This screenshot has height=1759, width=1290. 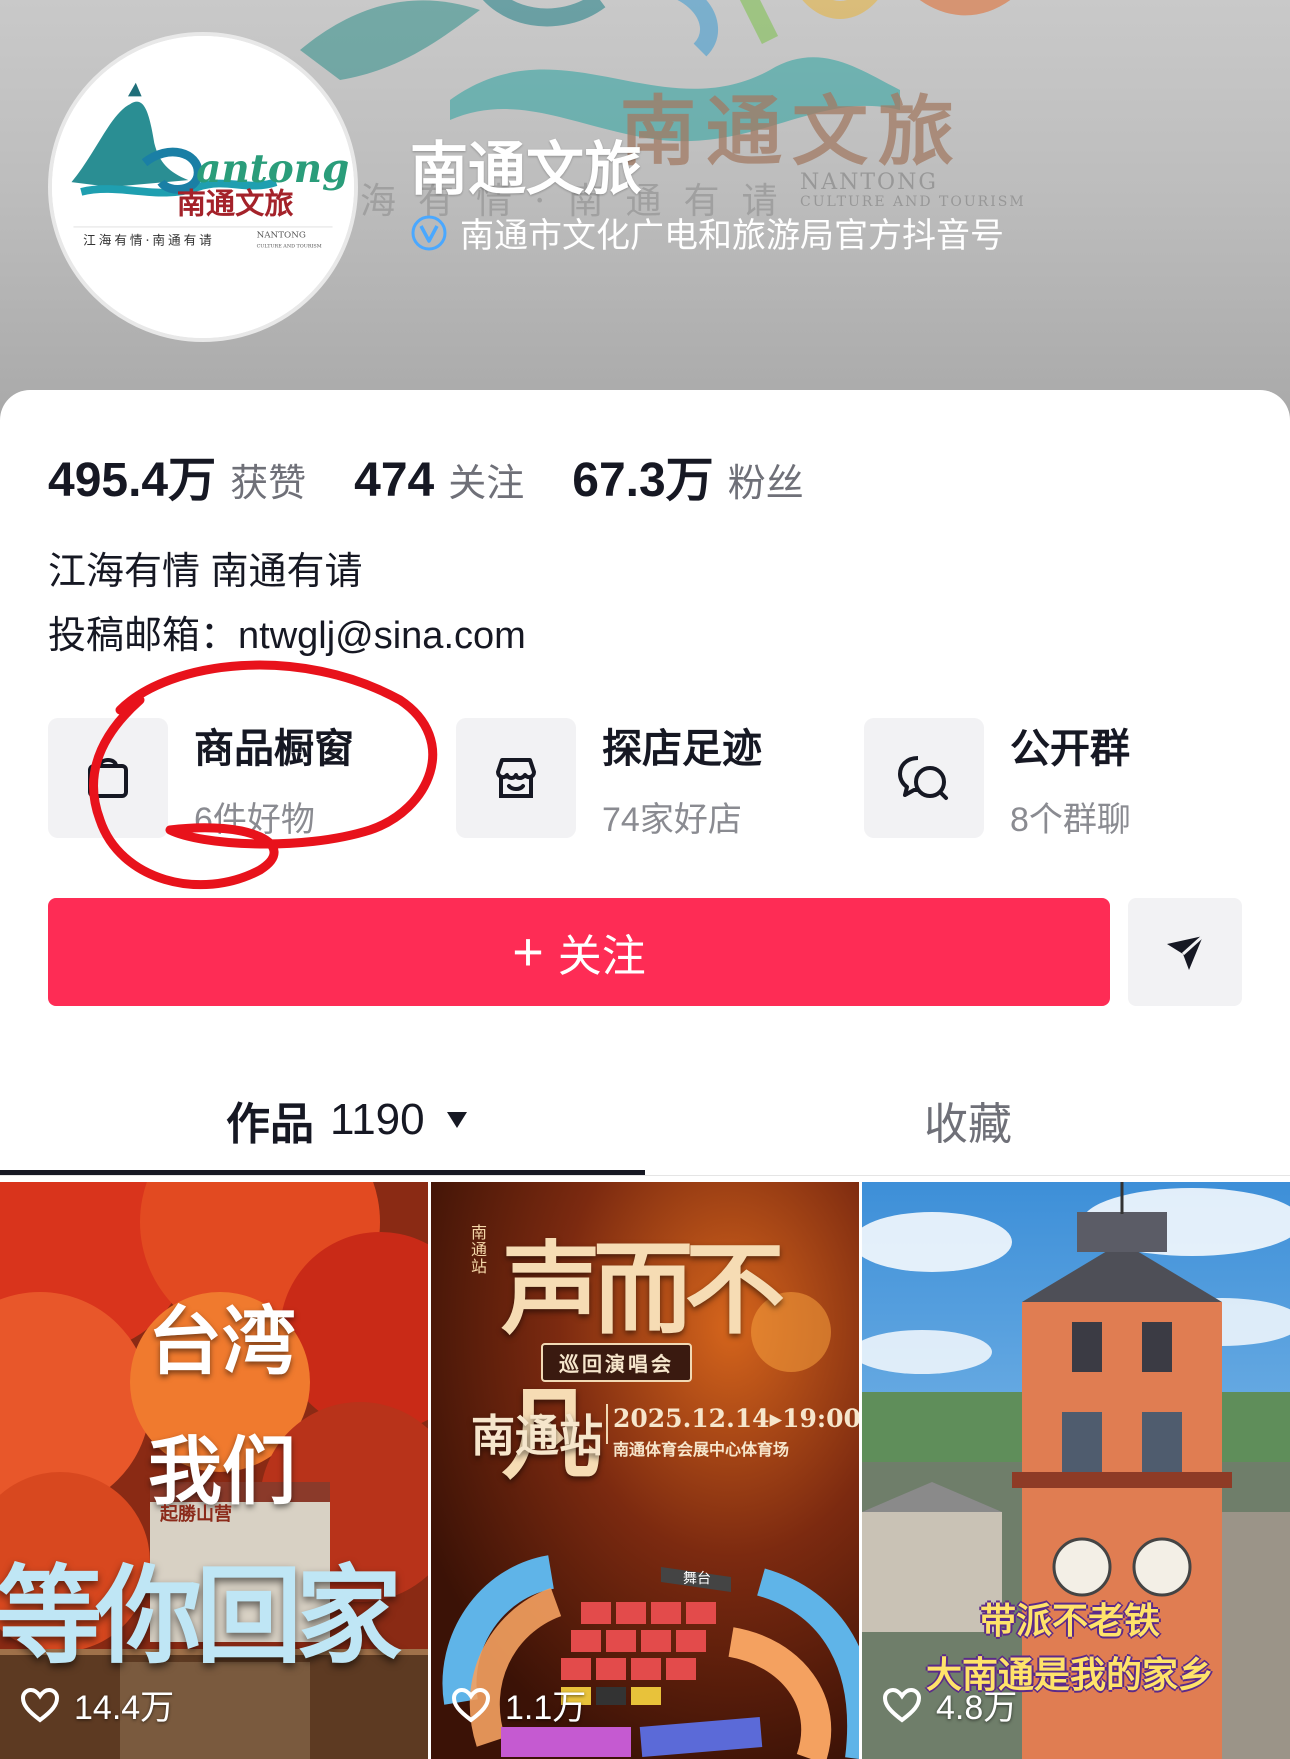 What do you see at coordinates (274, 748) in the screenshot?
I see `service-showcase-title: 商品橱窗` at bounding box center [274, 748].